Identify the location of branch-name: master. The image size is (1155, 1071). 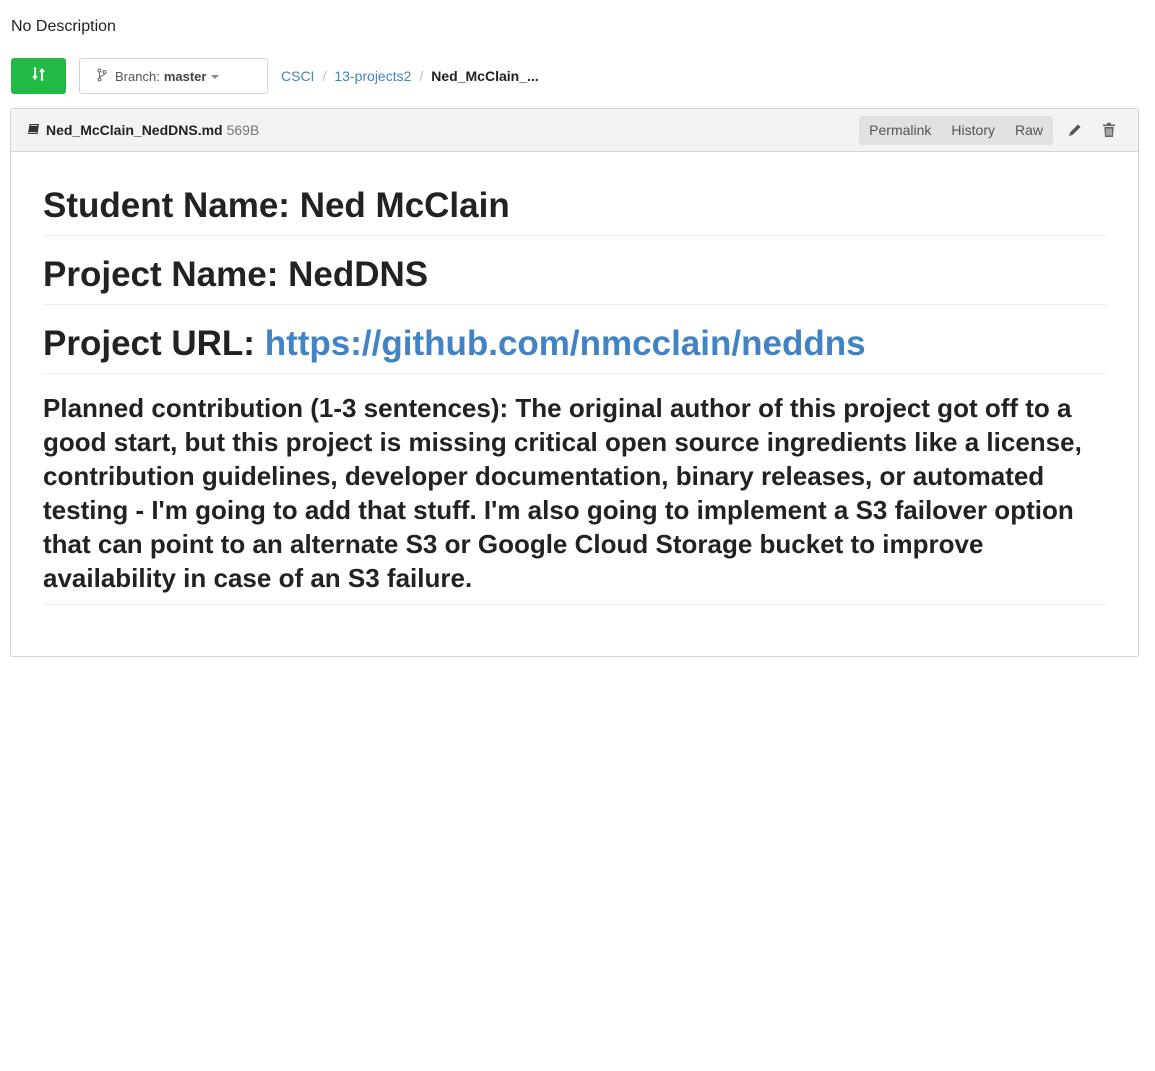
(185, 76).